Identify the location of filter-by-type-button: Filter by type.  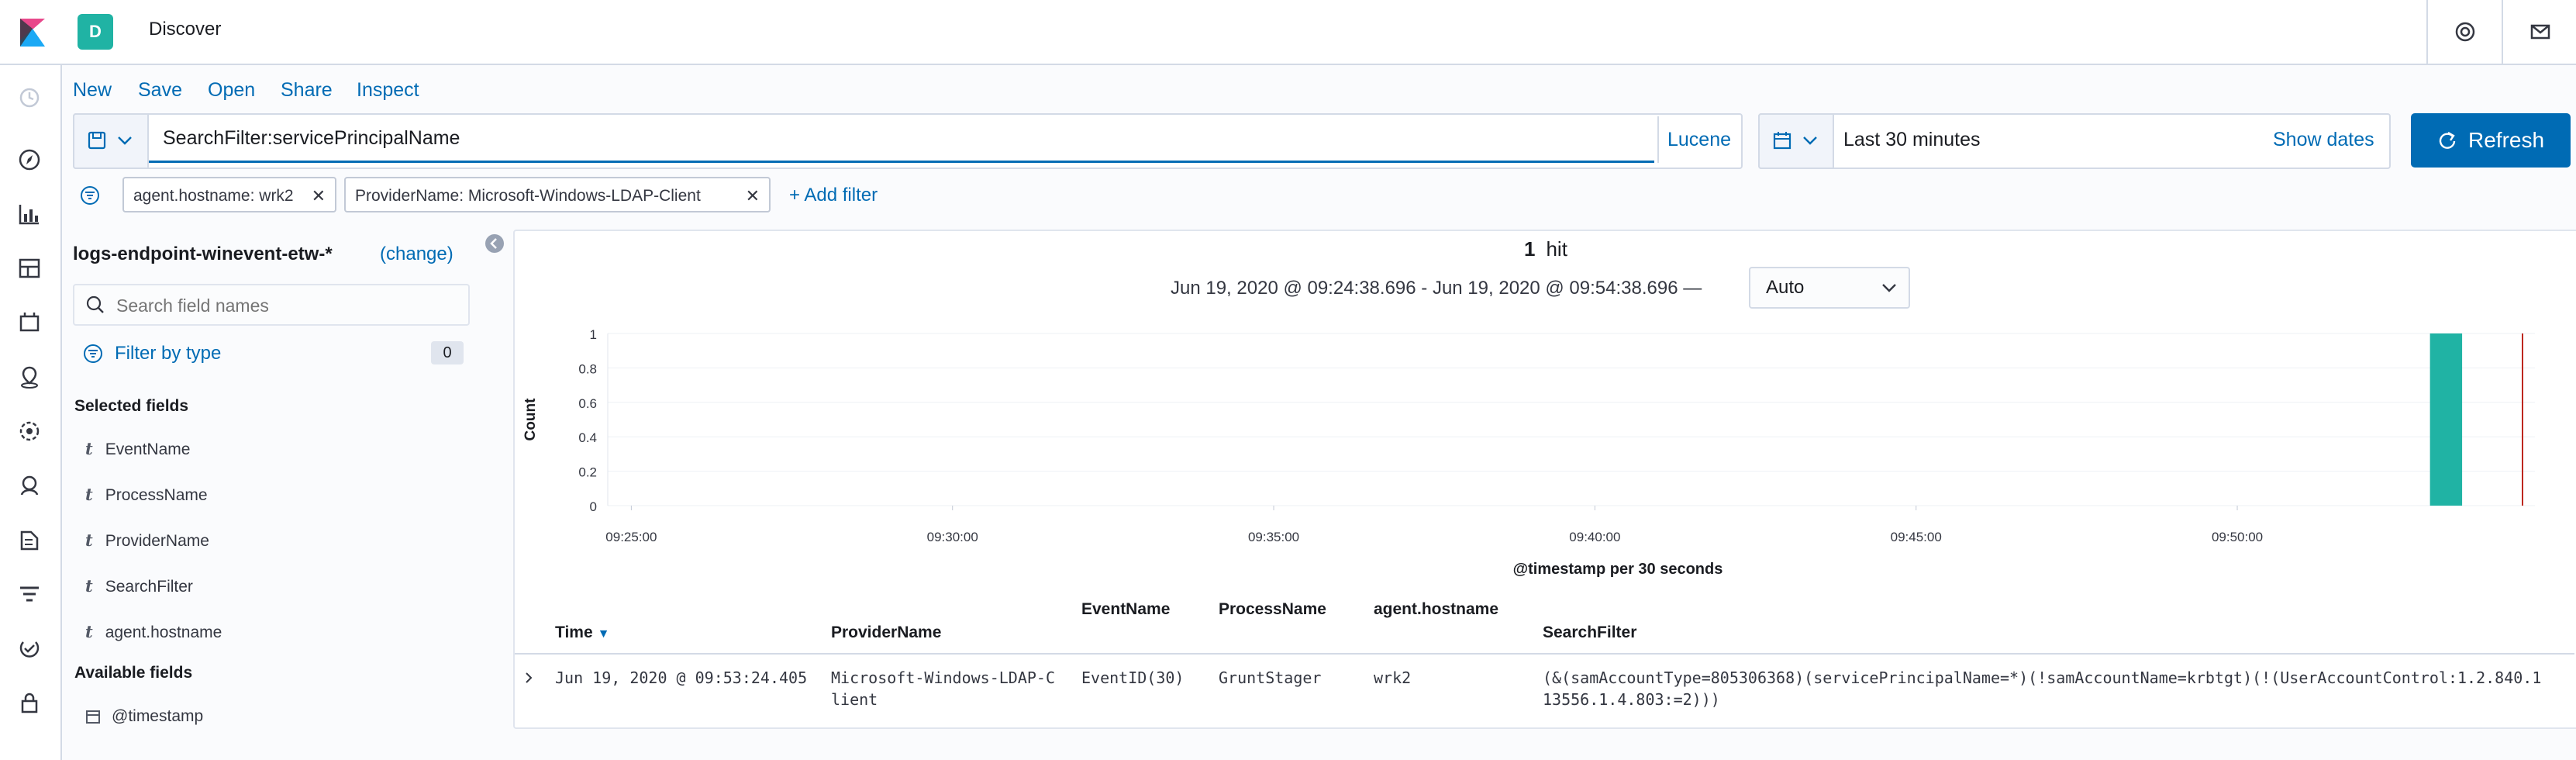
(168, 353).